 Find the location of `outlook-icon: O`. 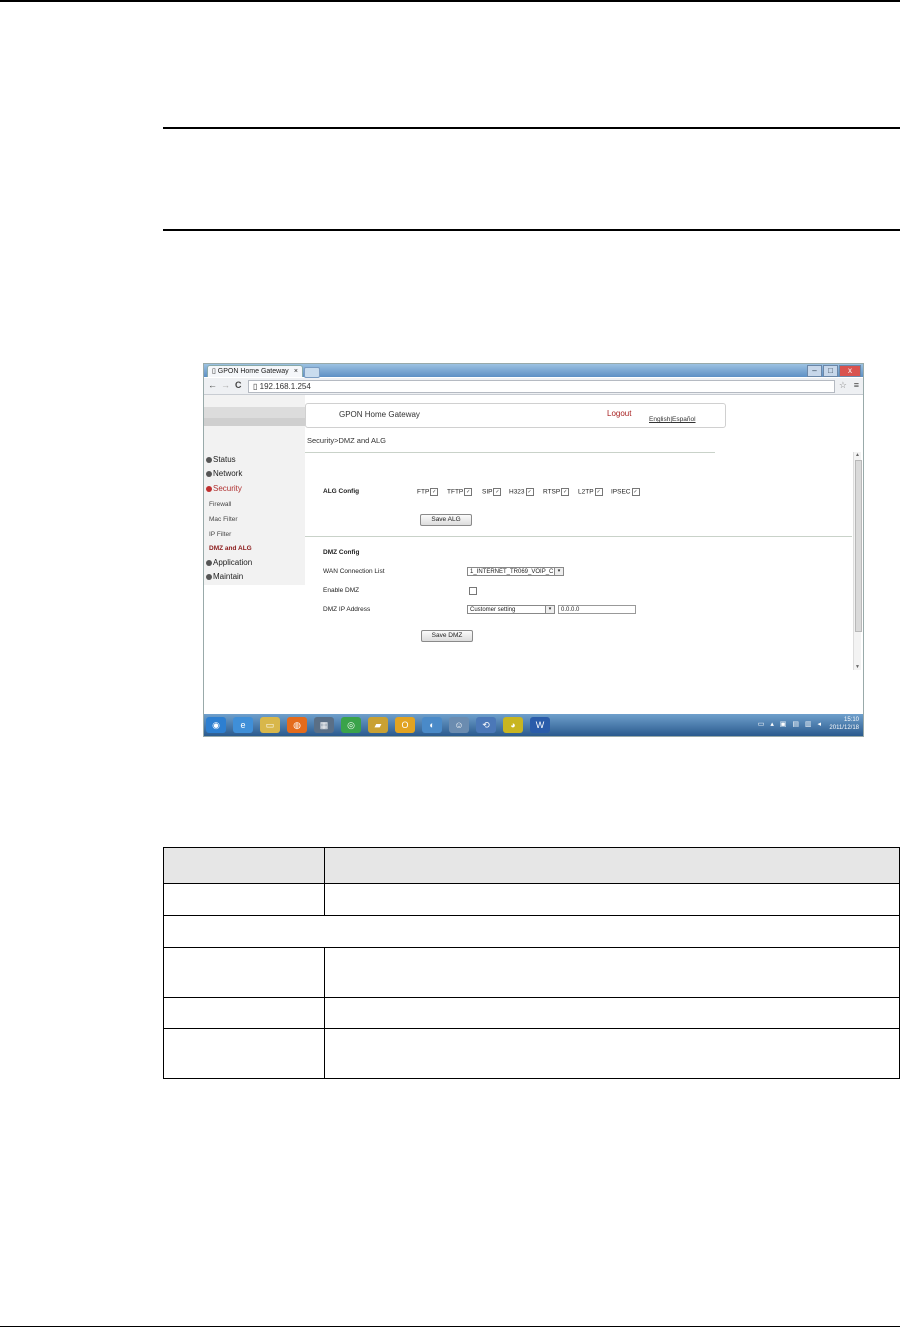

outlook-icon: O is located at coordinates (405, 725).